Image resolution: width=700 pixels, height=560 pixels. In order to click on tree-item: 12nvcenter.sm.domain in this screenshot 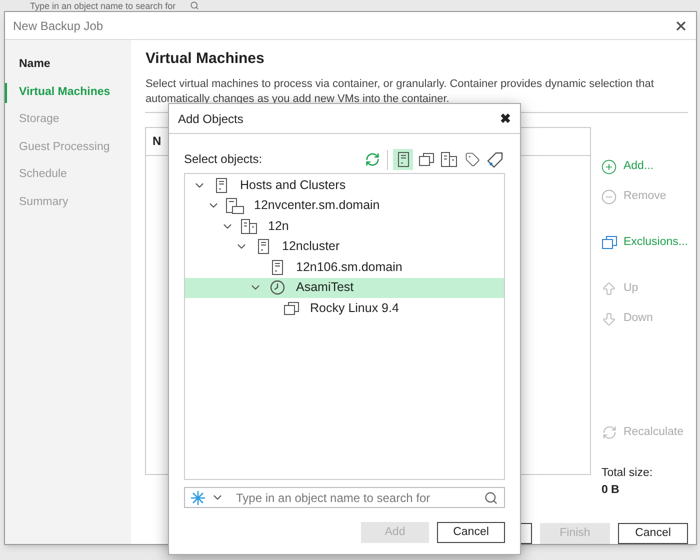, I will do `click(344, 206)`.